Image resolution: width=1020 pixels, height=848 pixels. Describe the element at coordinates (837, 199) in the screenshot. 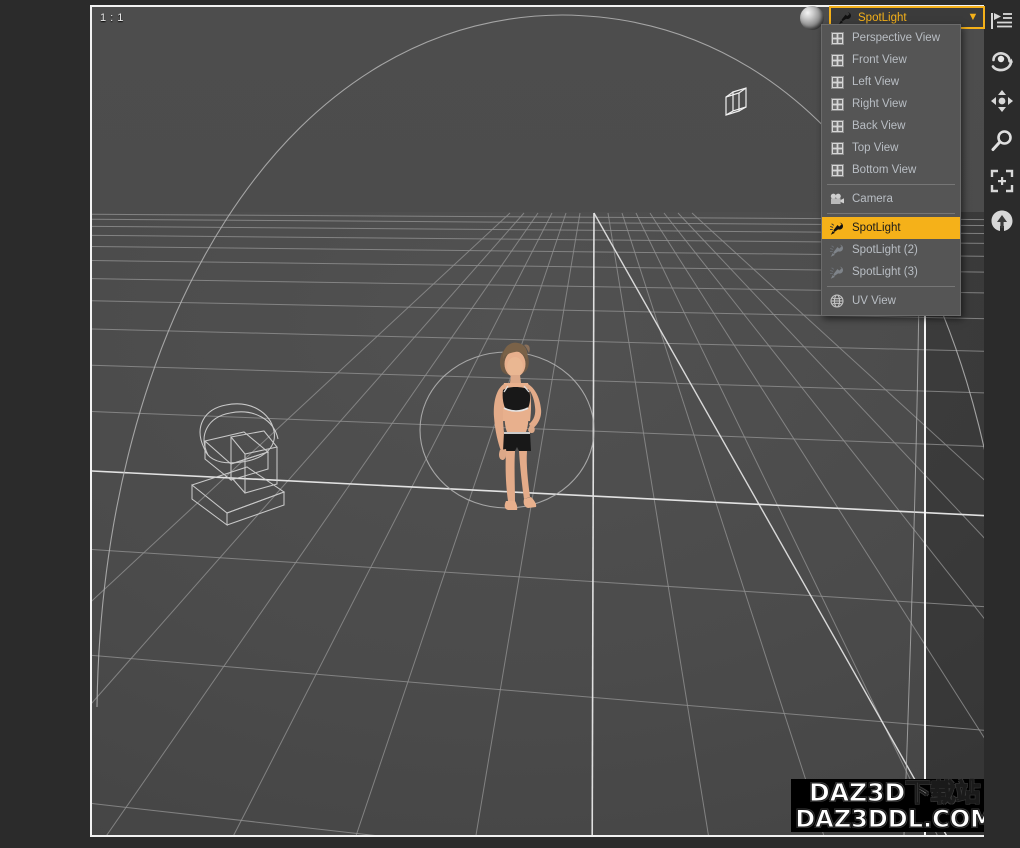

I see `camera-icon` at that location.